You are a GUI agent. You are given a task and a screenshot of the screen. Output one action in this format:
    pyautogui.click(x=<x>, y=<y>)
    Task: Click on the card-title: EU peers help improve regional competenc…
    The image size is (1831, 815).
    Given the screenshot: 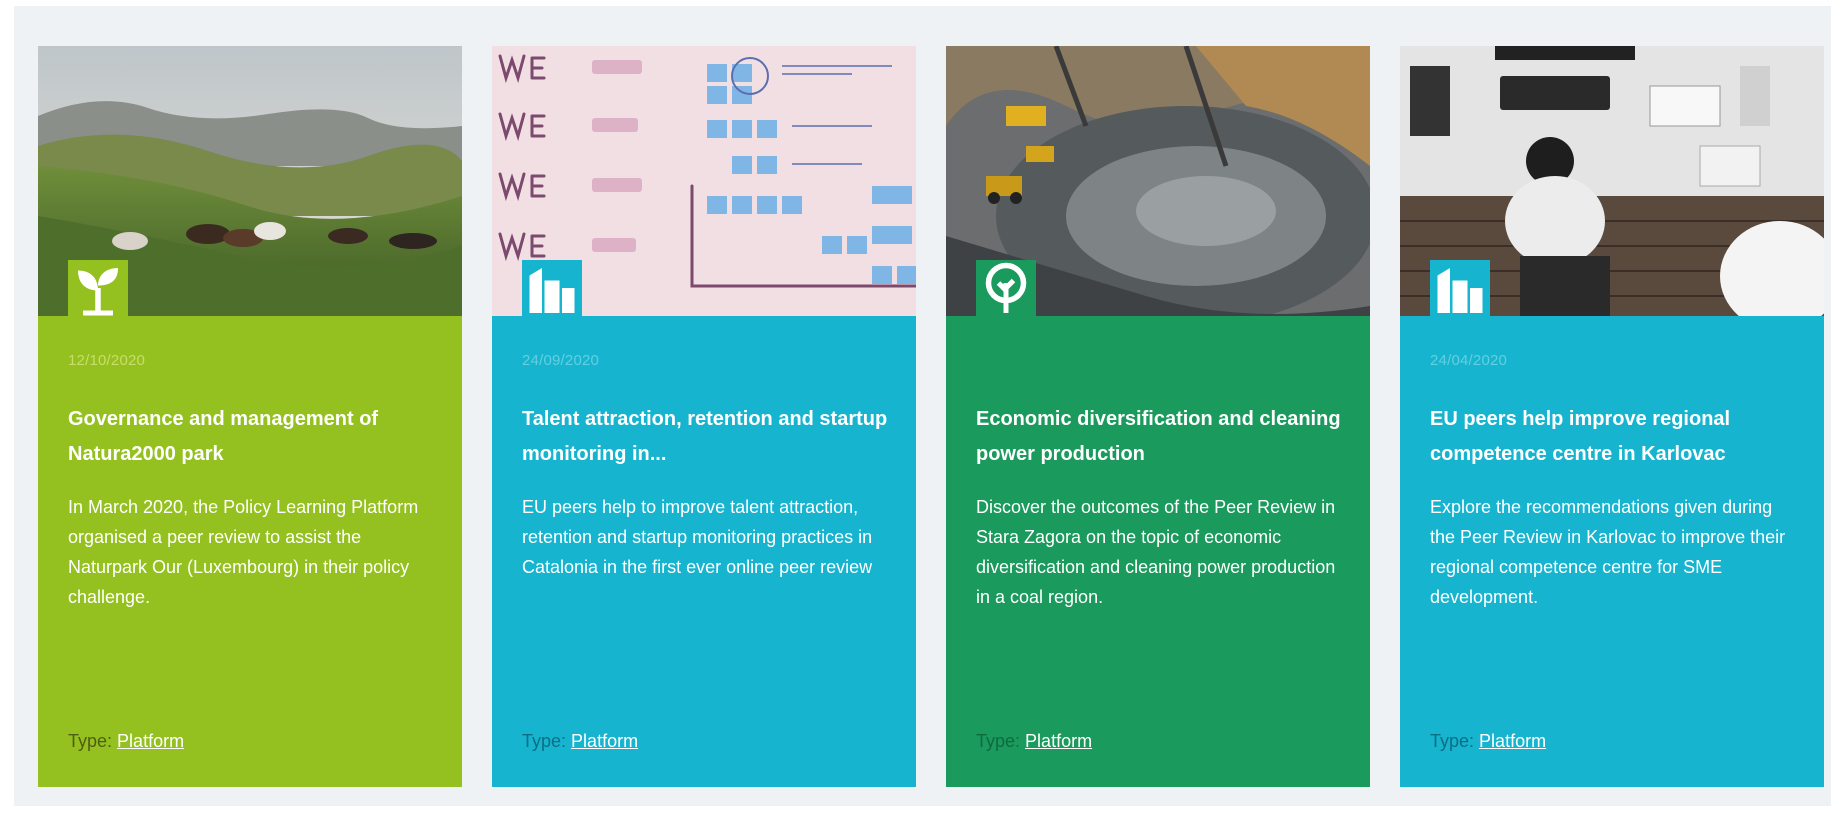 What is the action you would take?
    pyautogui.click(x=1615, y=437)
    